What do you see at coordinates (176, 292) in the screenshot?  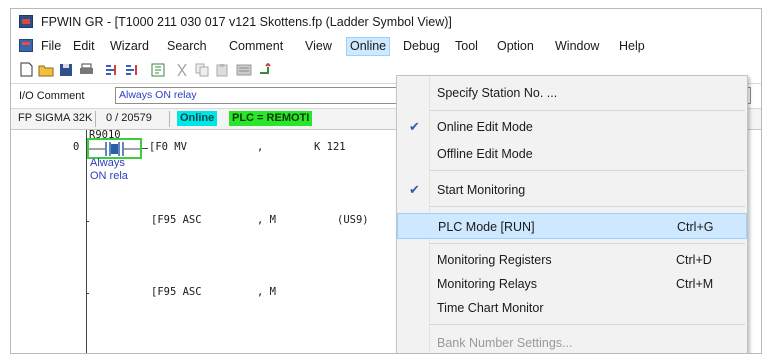 I see `rung-2-instruction: [F95 ASC` at bounding box center [176, 292].